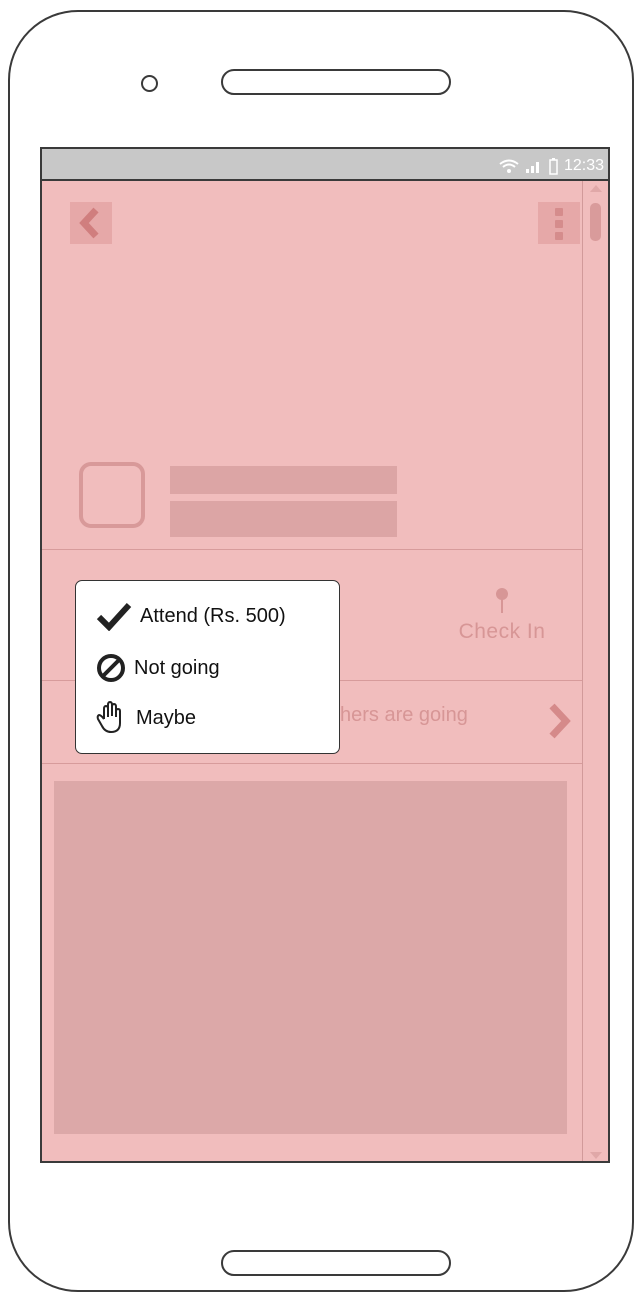  I want to click on check-in-button: Check In, so click(502, 615).